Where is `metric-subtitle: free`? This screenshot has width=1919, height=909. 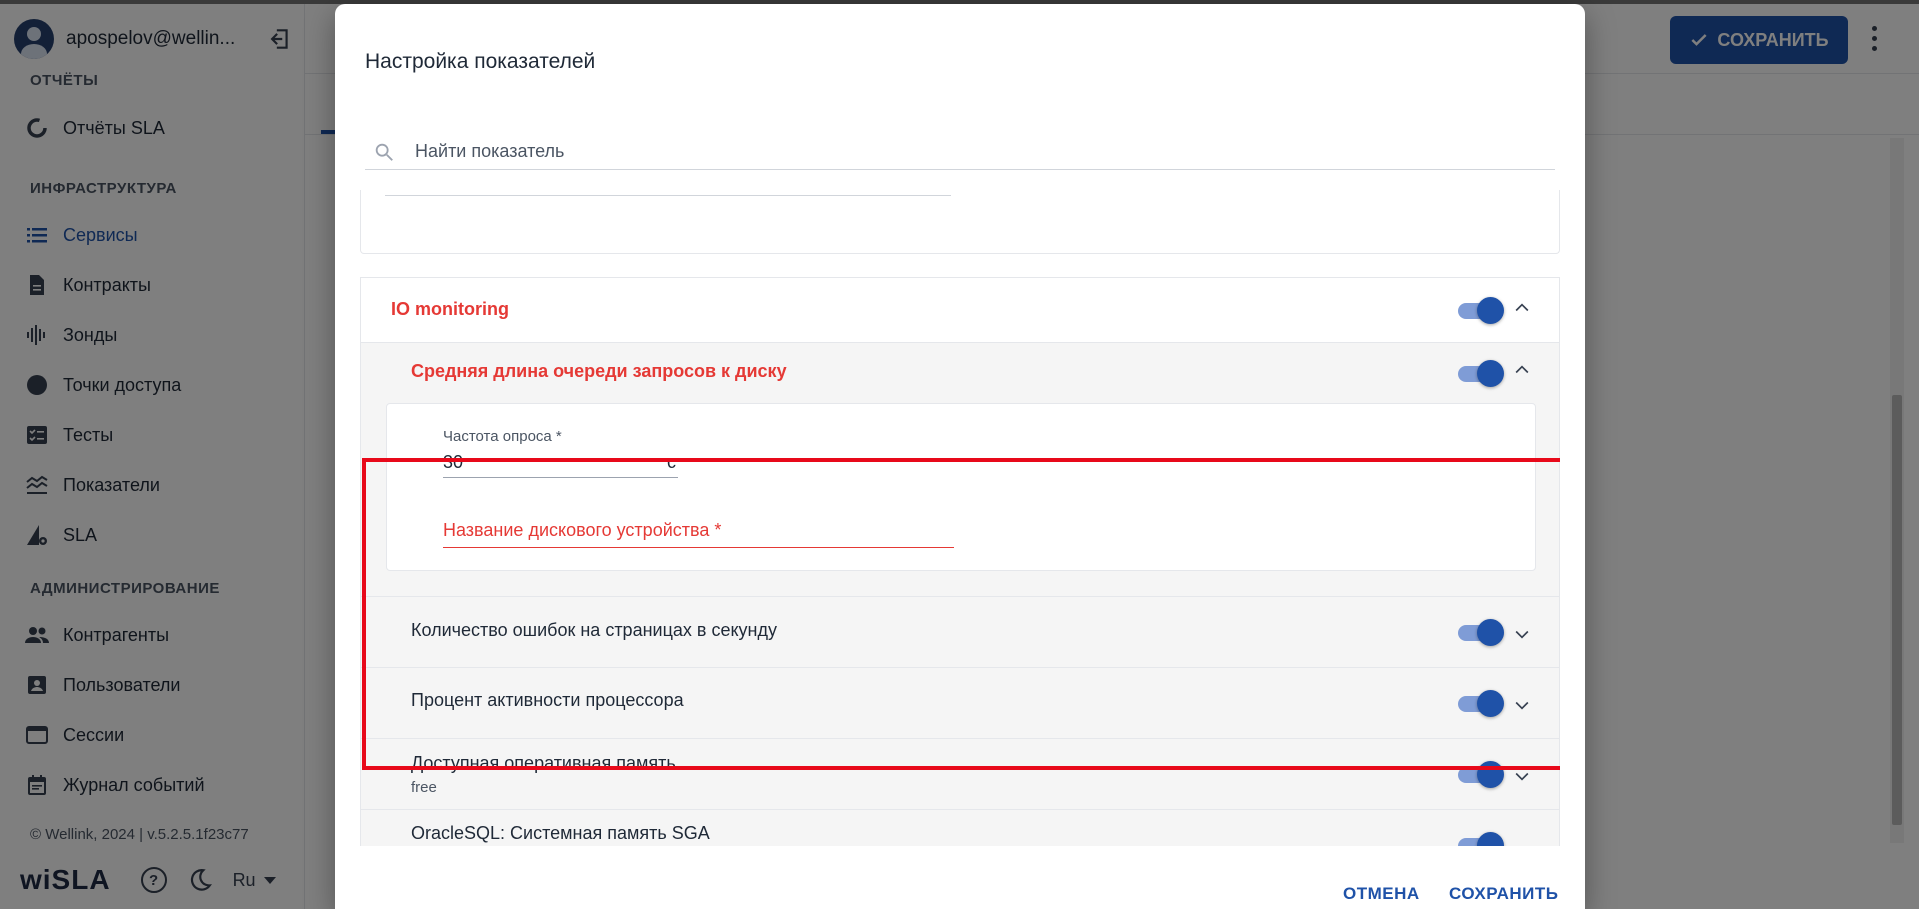 metric-subtitle: free is located at coordinates (424, 787).